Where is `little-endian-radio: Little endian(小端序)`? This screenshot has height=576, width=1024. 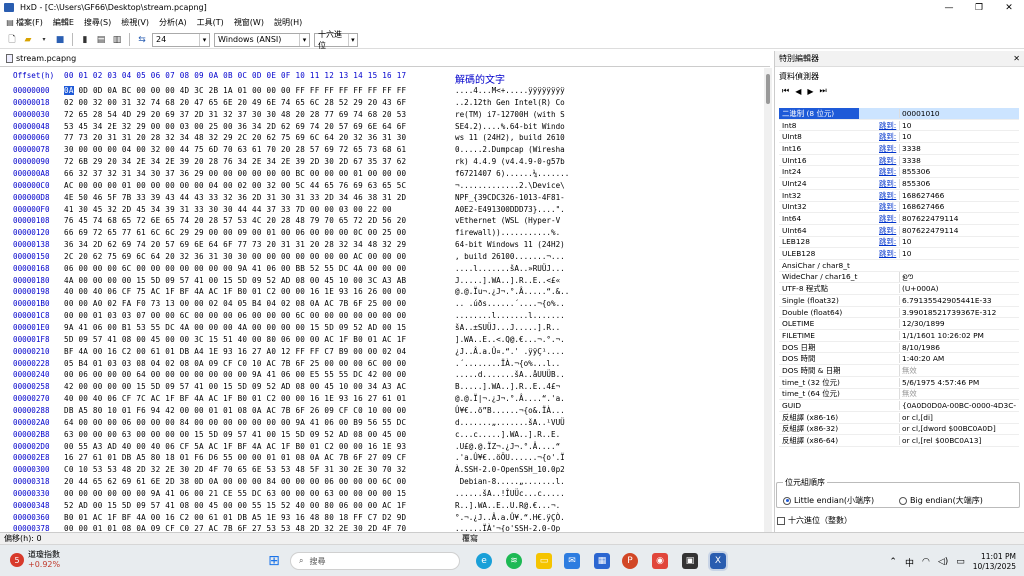
little-endian-radio: Little endian(小端序) is located at coordinates (828, 500).